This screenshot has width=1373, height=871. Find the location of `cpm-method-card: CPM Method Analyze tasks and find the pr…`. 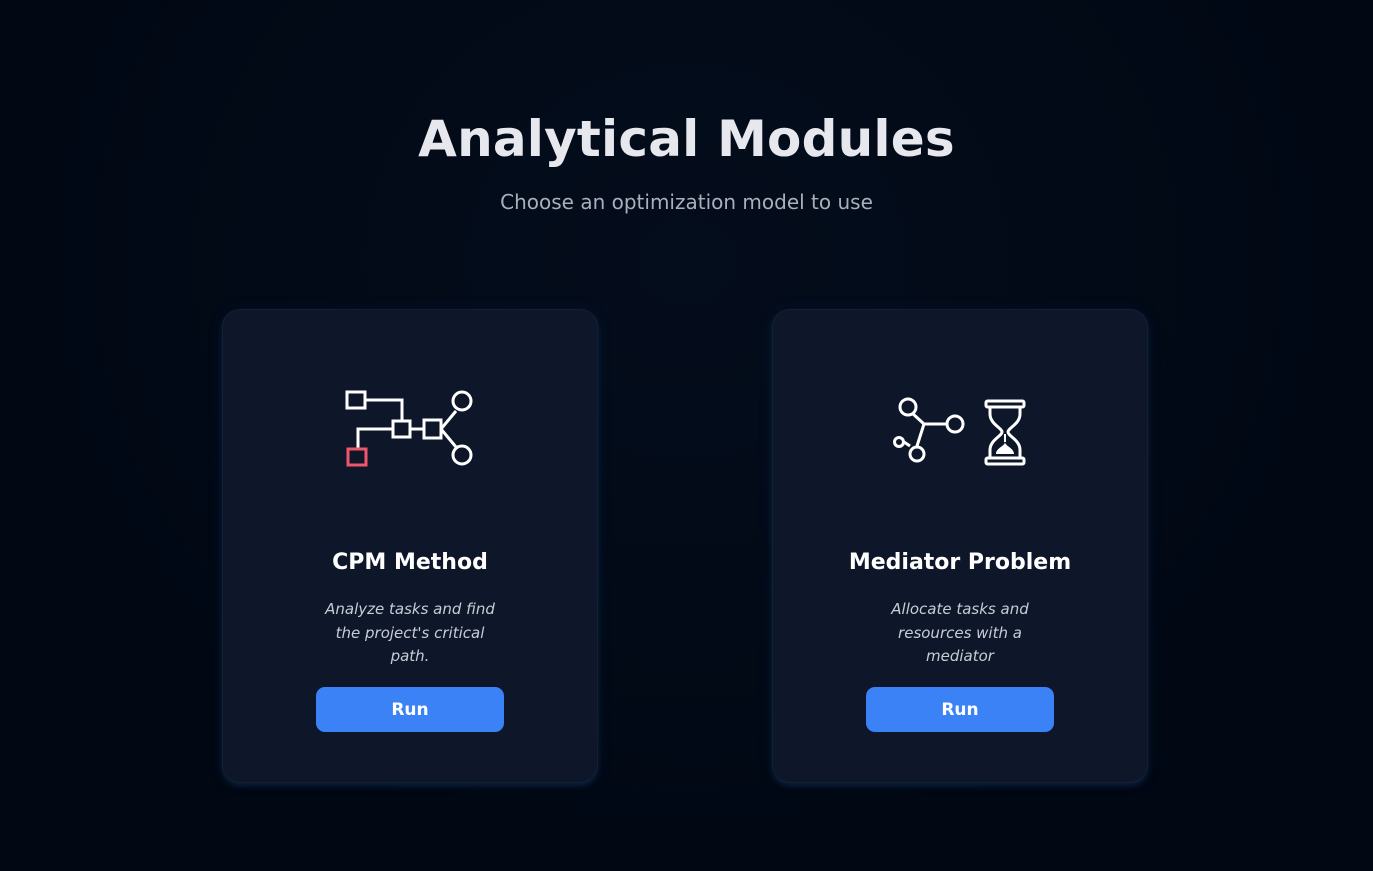

cpm-method-card: CPM Method Analyze tasks and find the pr… is located at coordinates (410, 546).